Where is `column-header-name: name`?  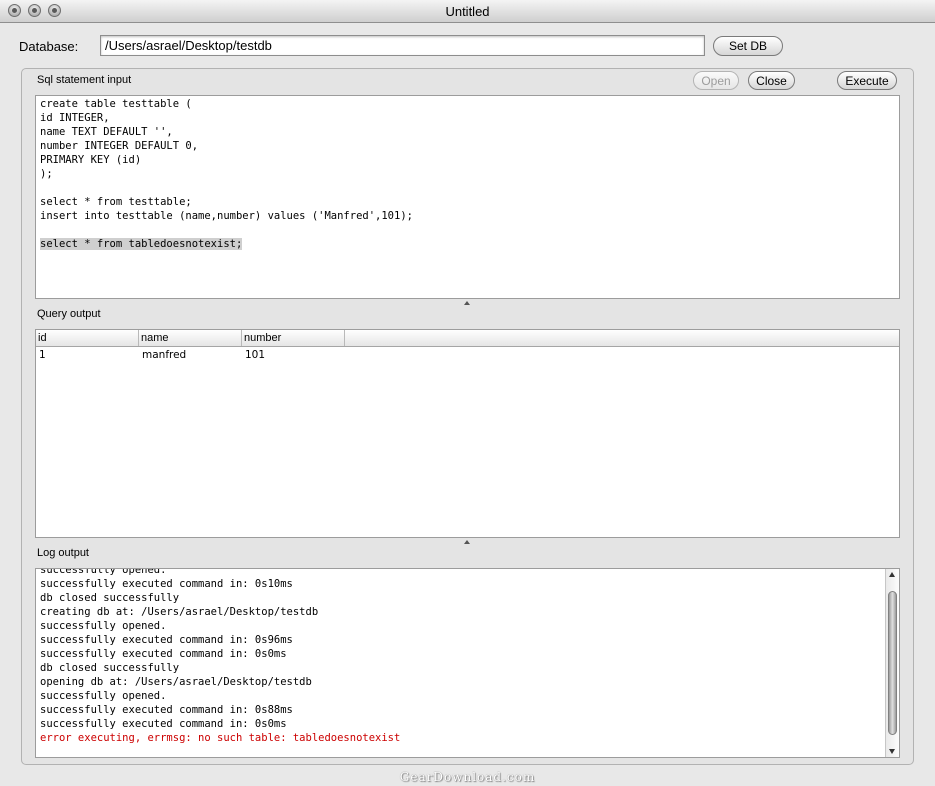 column-header-name: name is located at coordinates (190, 338).